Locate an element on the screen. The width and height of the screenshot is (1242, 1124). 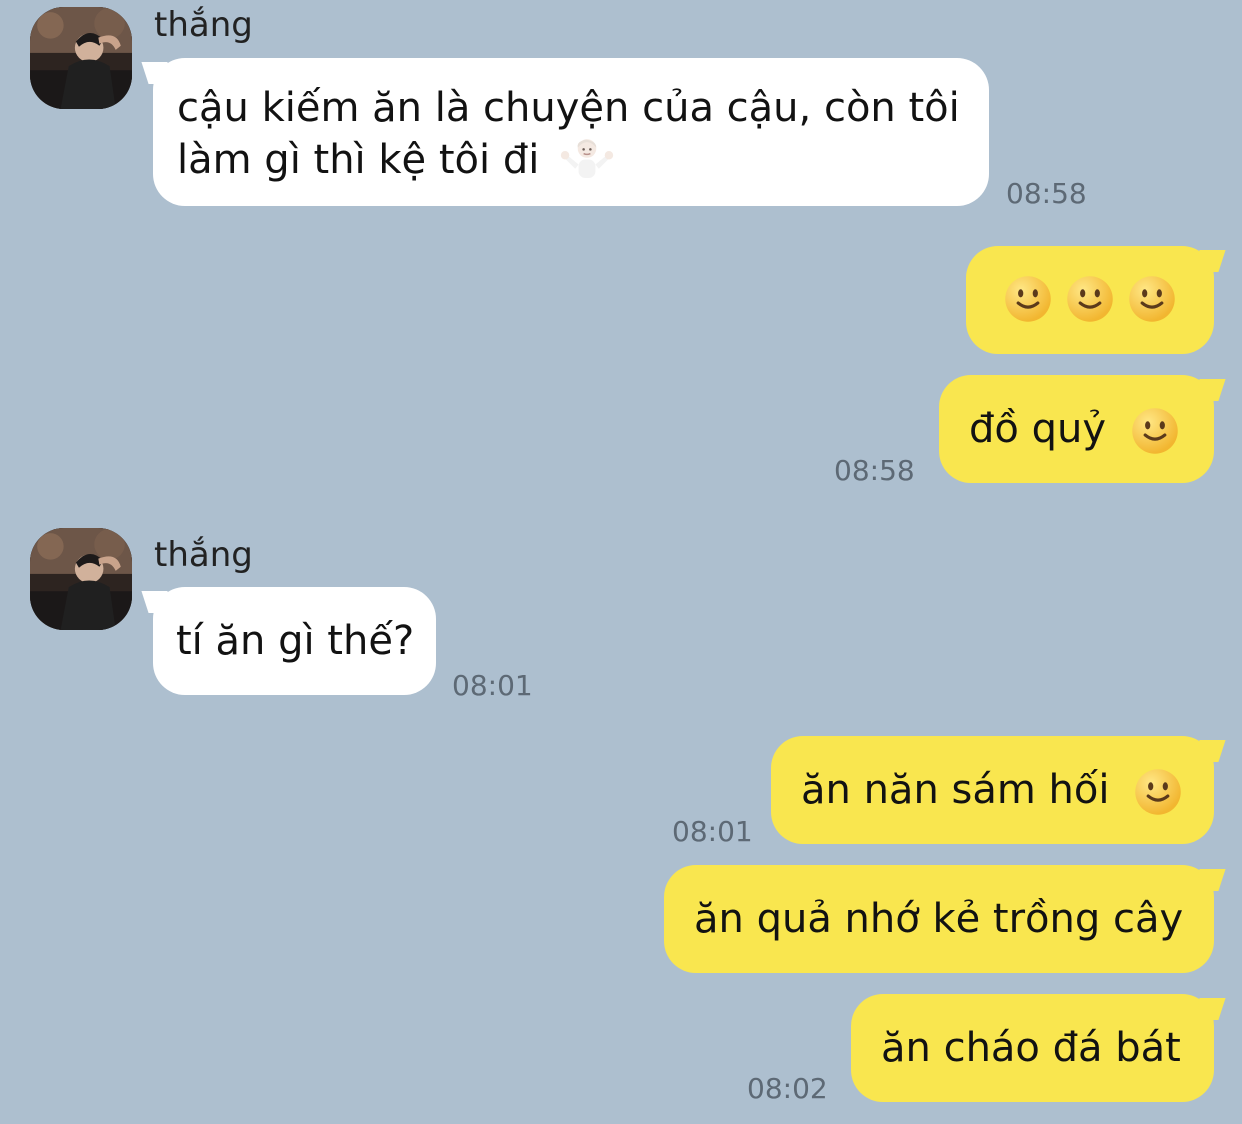
outgoing-message-bubble: ăn cháo đá bát is located at coordinates (1032, 1048).